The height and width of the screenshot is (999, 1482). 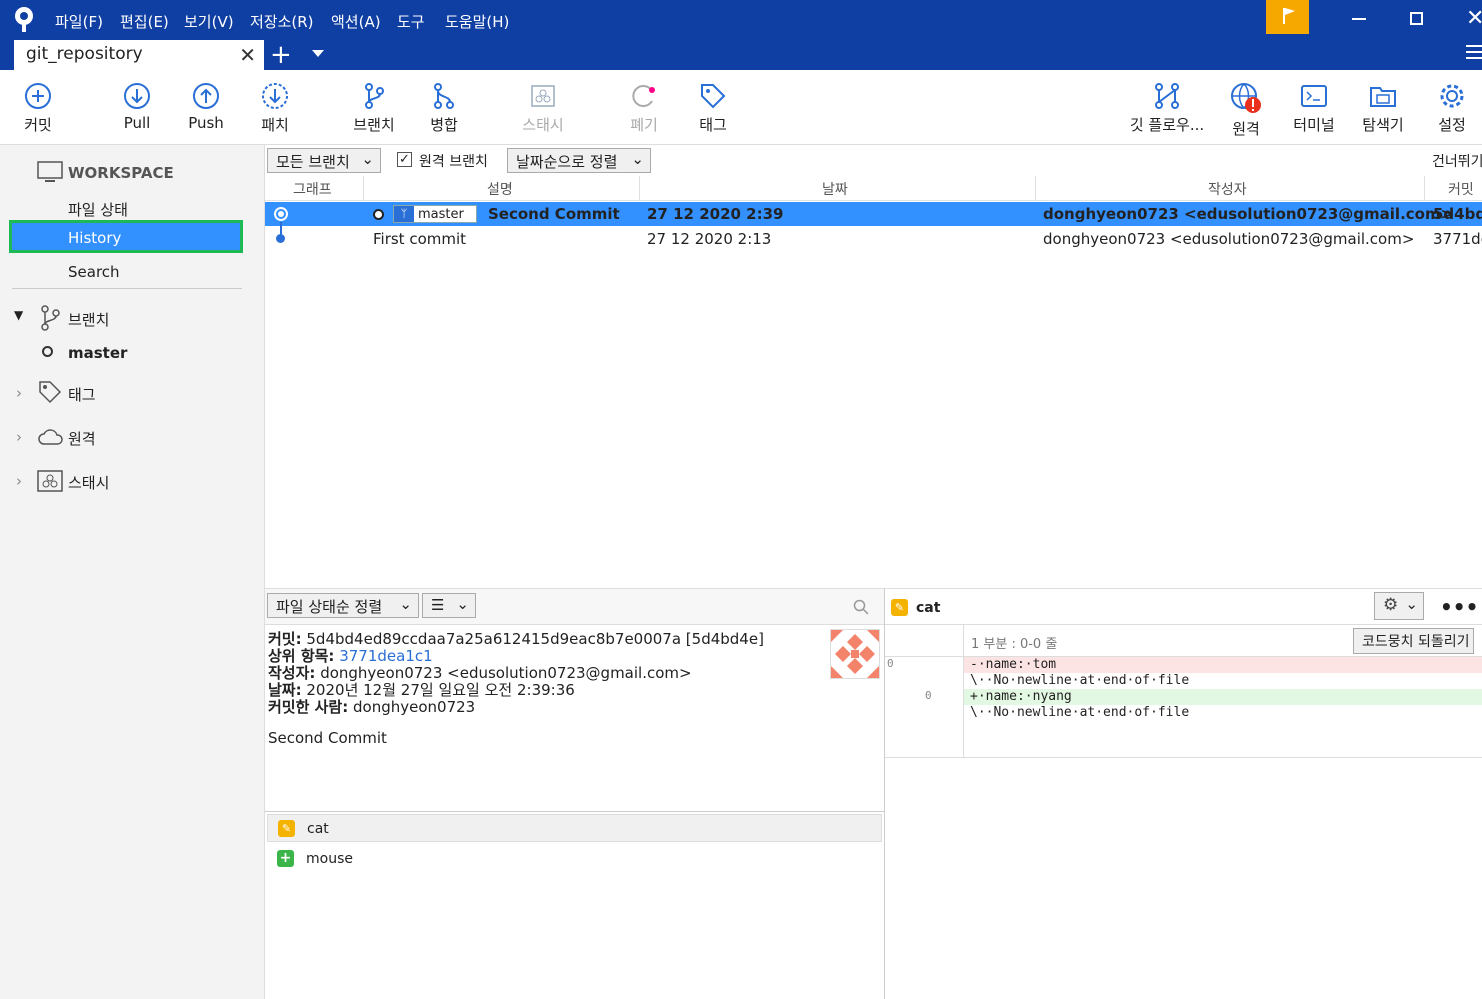 What do you see at coordinates (209, 21) in the screenshot?
I see `menu-view: 보기(V)` at bounding box center [209, 21].